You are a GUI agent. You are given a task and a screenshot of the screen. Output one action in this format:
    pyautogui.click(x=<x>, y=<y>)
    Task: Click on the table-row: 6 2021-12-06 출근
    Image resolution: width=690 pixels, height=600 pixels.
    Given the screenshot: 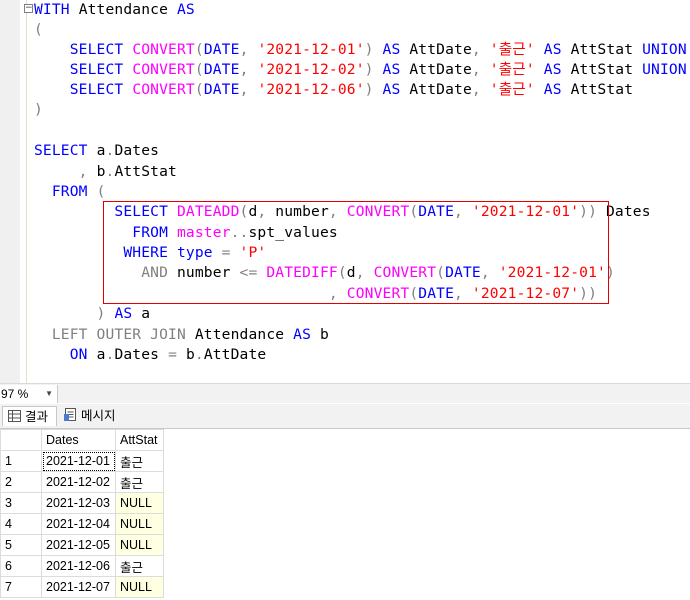 What is the action you would take?
    pyautogui.click(x=82, y=566)
    